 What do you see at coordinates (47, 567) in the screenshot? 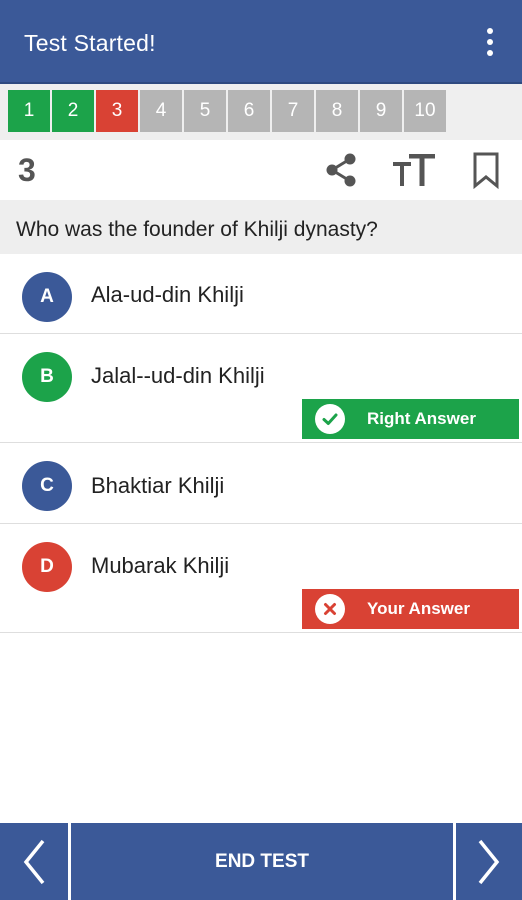
I see `option-d-badge: D` at bounding box center [47, 567].